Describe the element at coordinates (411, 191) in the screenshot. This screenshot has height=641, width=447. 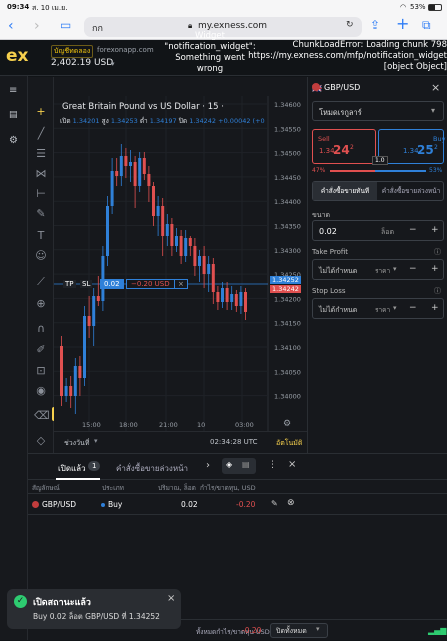
I see `tab-pending-order: คำสั่งซื้อขายล่วงหน้า` at that location.